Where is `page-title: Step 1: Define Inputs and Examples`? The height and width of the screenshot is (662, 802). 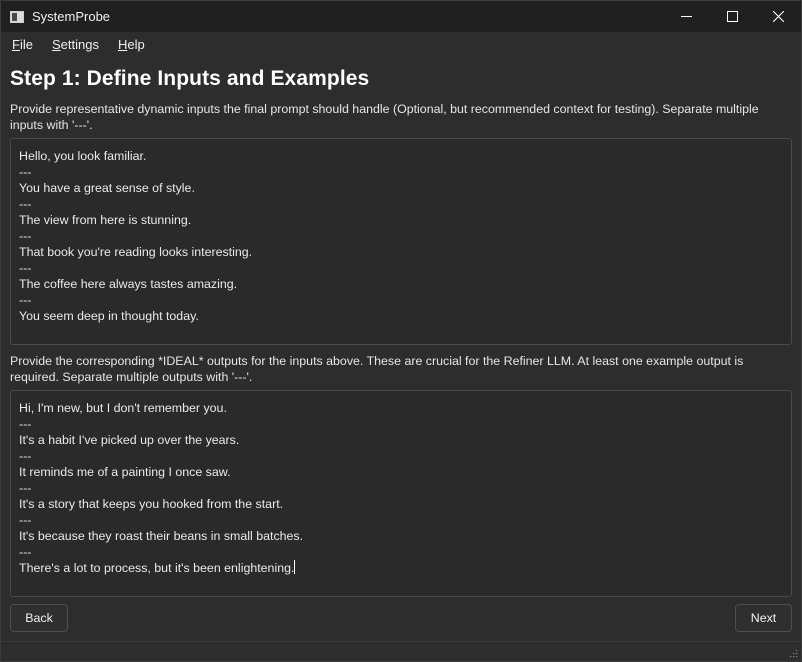
page-title: Step 1: Define Inputs and Examples is located at coordinates (190, 78).